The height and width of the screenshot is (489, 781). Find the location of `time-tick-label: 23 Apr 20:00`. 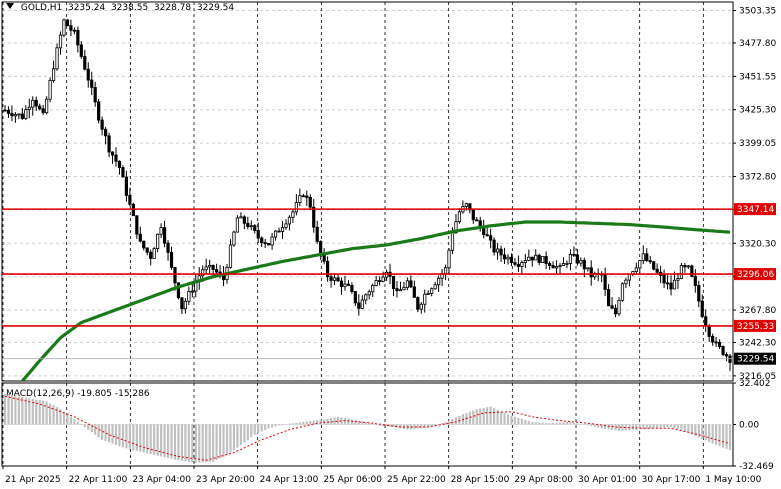

time-tick-label: 23 Apr 20:00 is located at coordinates (225, 480).